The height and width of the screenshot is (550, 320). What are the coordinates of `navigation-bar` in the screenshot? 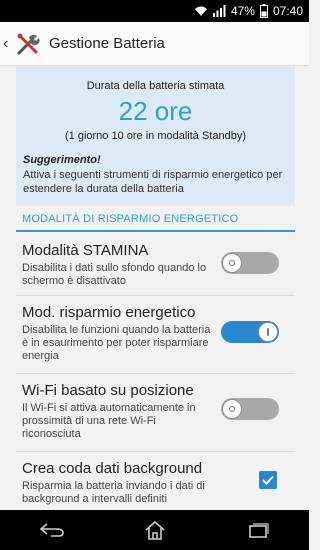 It's located at (154, 530).